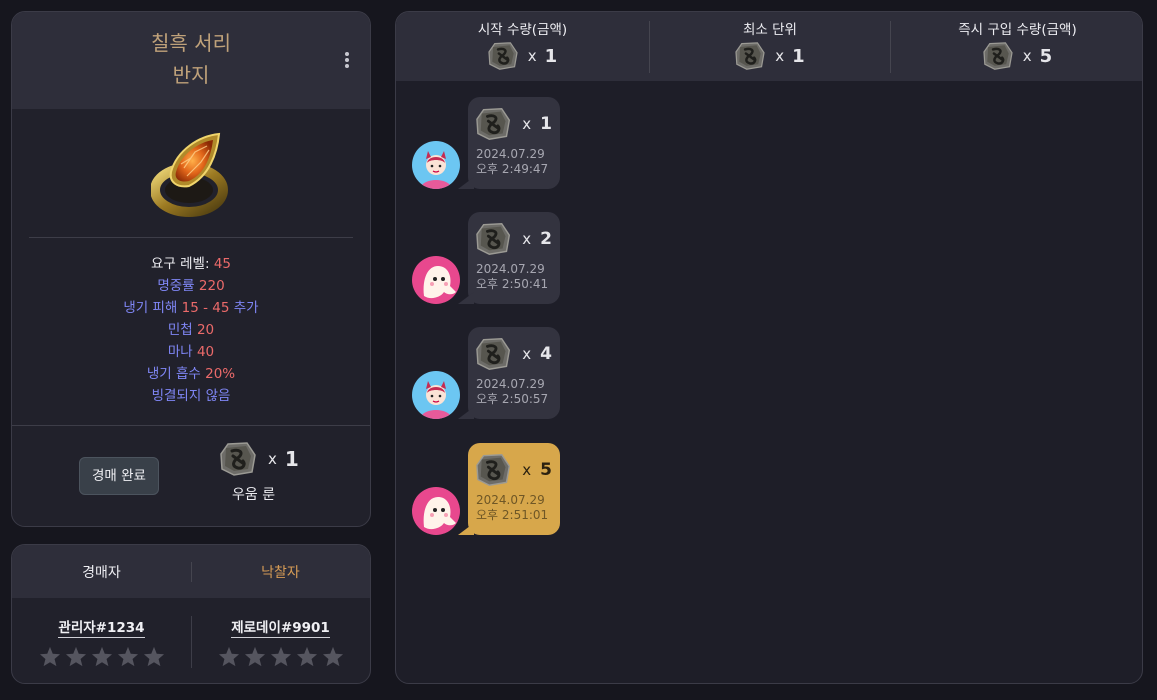 Image resolution: width=1157 pixels, height=700 pixels. I want to click on bid-item: x 5 2024.07.29 오후 2:51:01, so click(512, 489).